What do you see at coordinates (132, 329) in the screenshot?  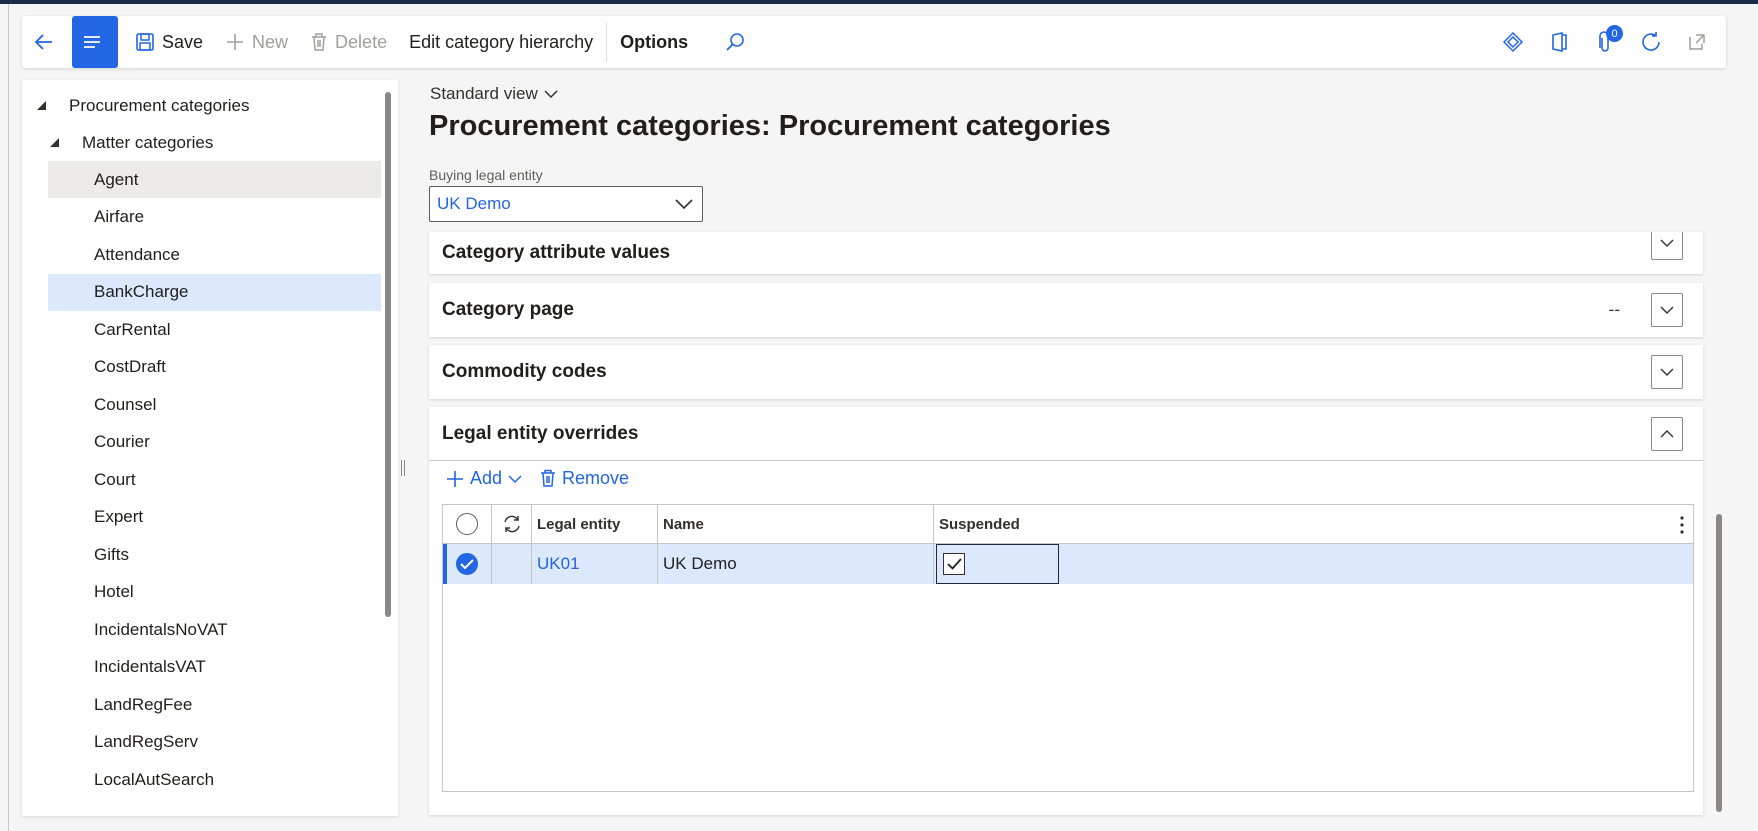 I see `tree-item-label: CarRental` at bounding box center [132, 329].